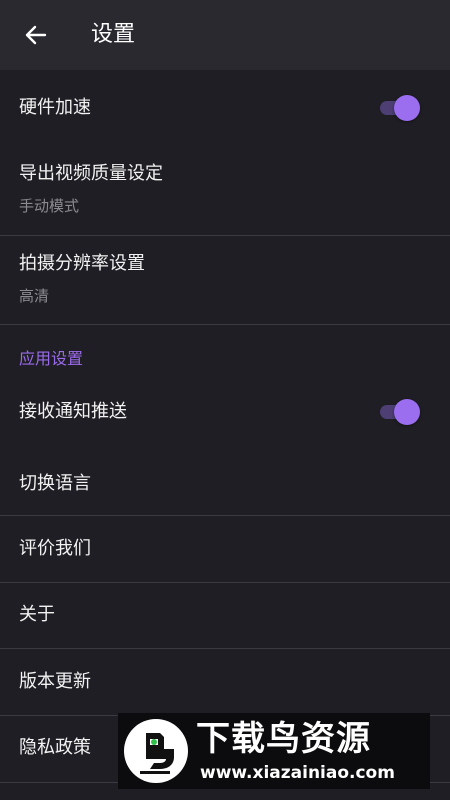 The image size is (450, 800). What do you see at coordinates (55, 681) in the screenshot?
I see `version-update-label: 版本更新` at bounding box center [55, 681].